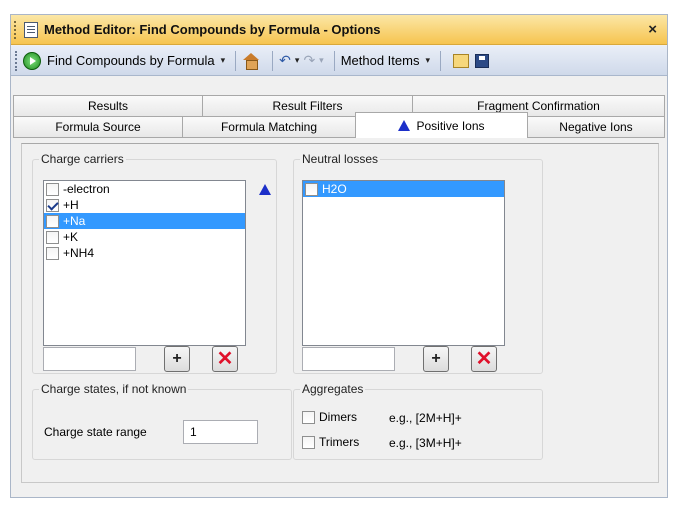 The image size is (678, 512). I want to click on redo-icon: ↷, so click(309, 60).